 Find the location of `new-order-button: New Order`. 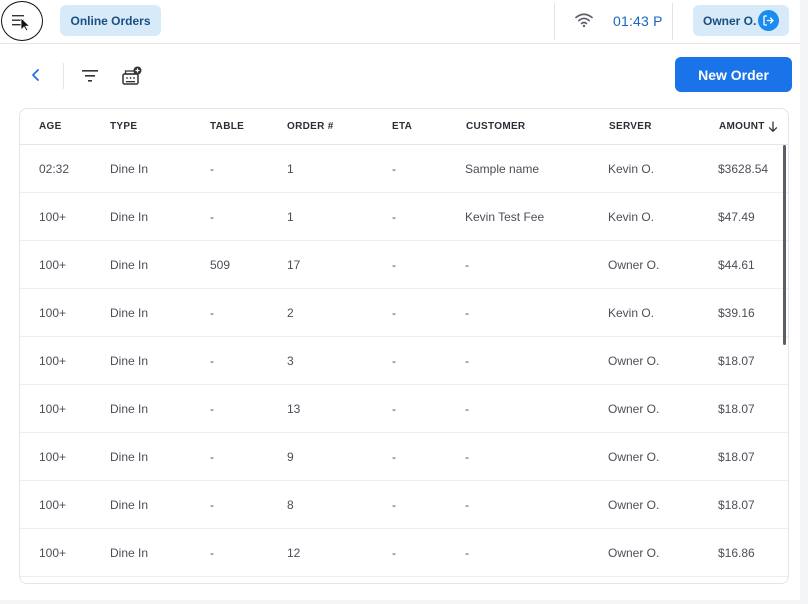

new-order-button: New Order is located at coordinates (733, 74).